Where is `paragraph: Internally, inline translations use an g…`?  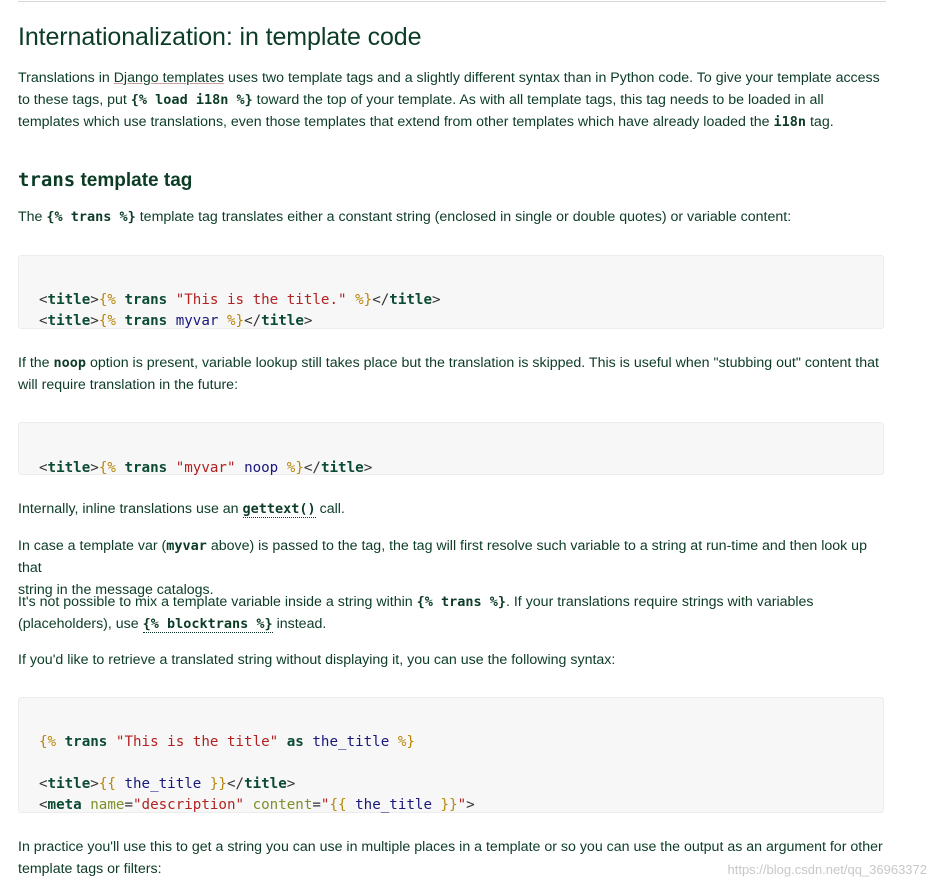 paragraph: Internally, inline translations use an g… is located at coordinates (452, 509).